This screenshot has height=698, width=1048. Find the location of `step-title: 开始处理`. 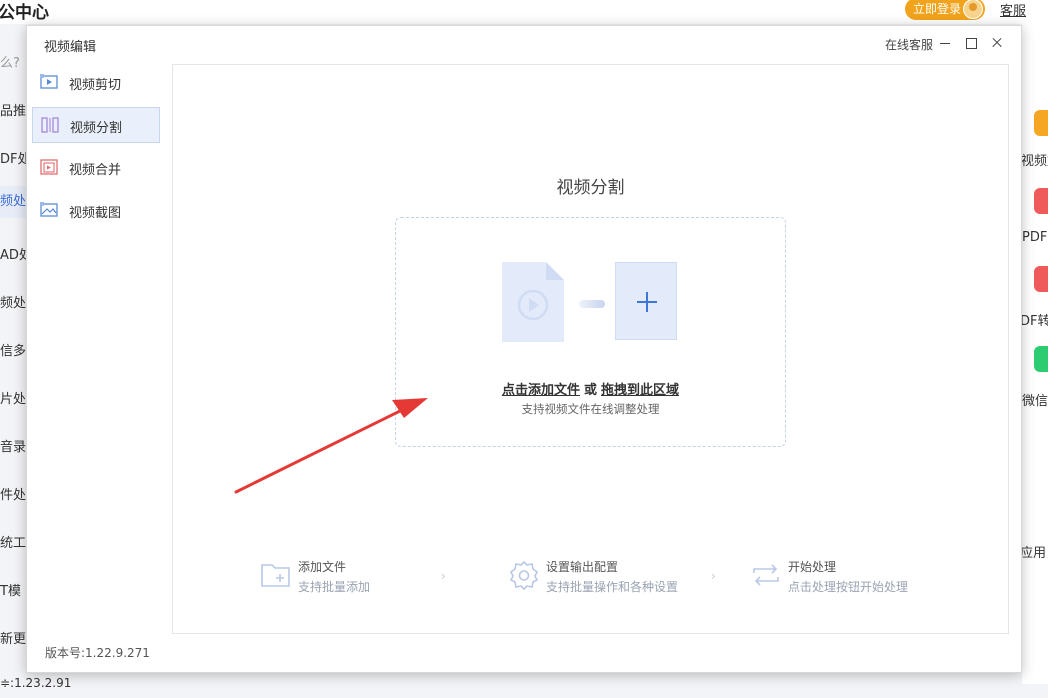

step-title: 开始处理 is located at coordinates (812, 567).